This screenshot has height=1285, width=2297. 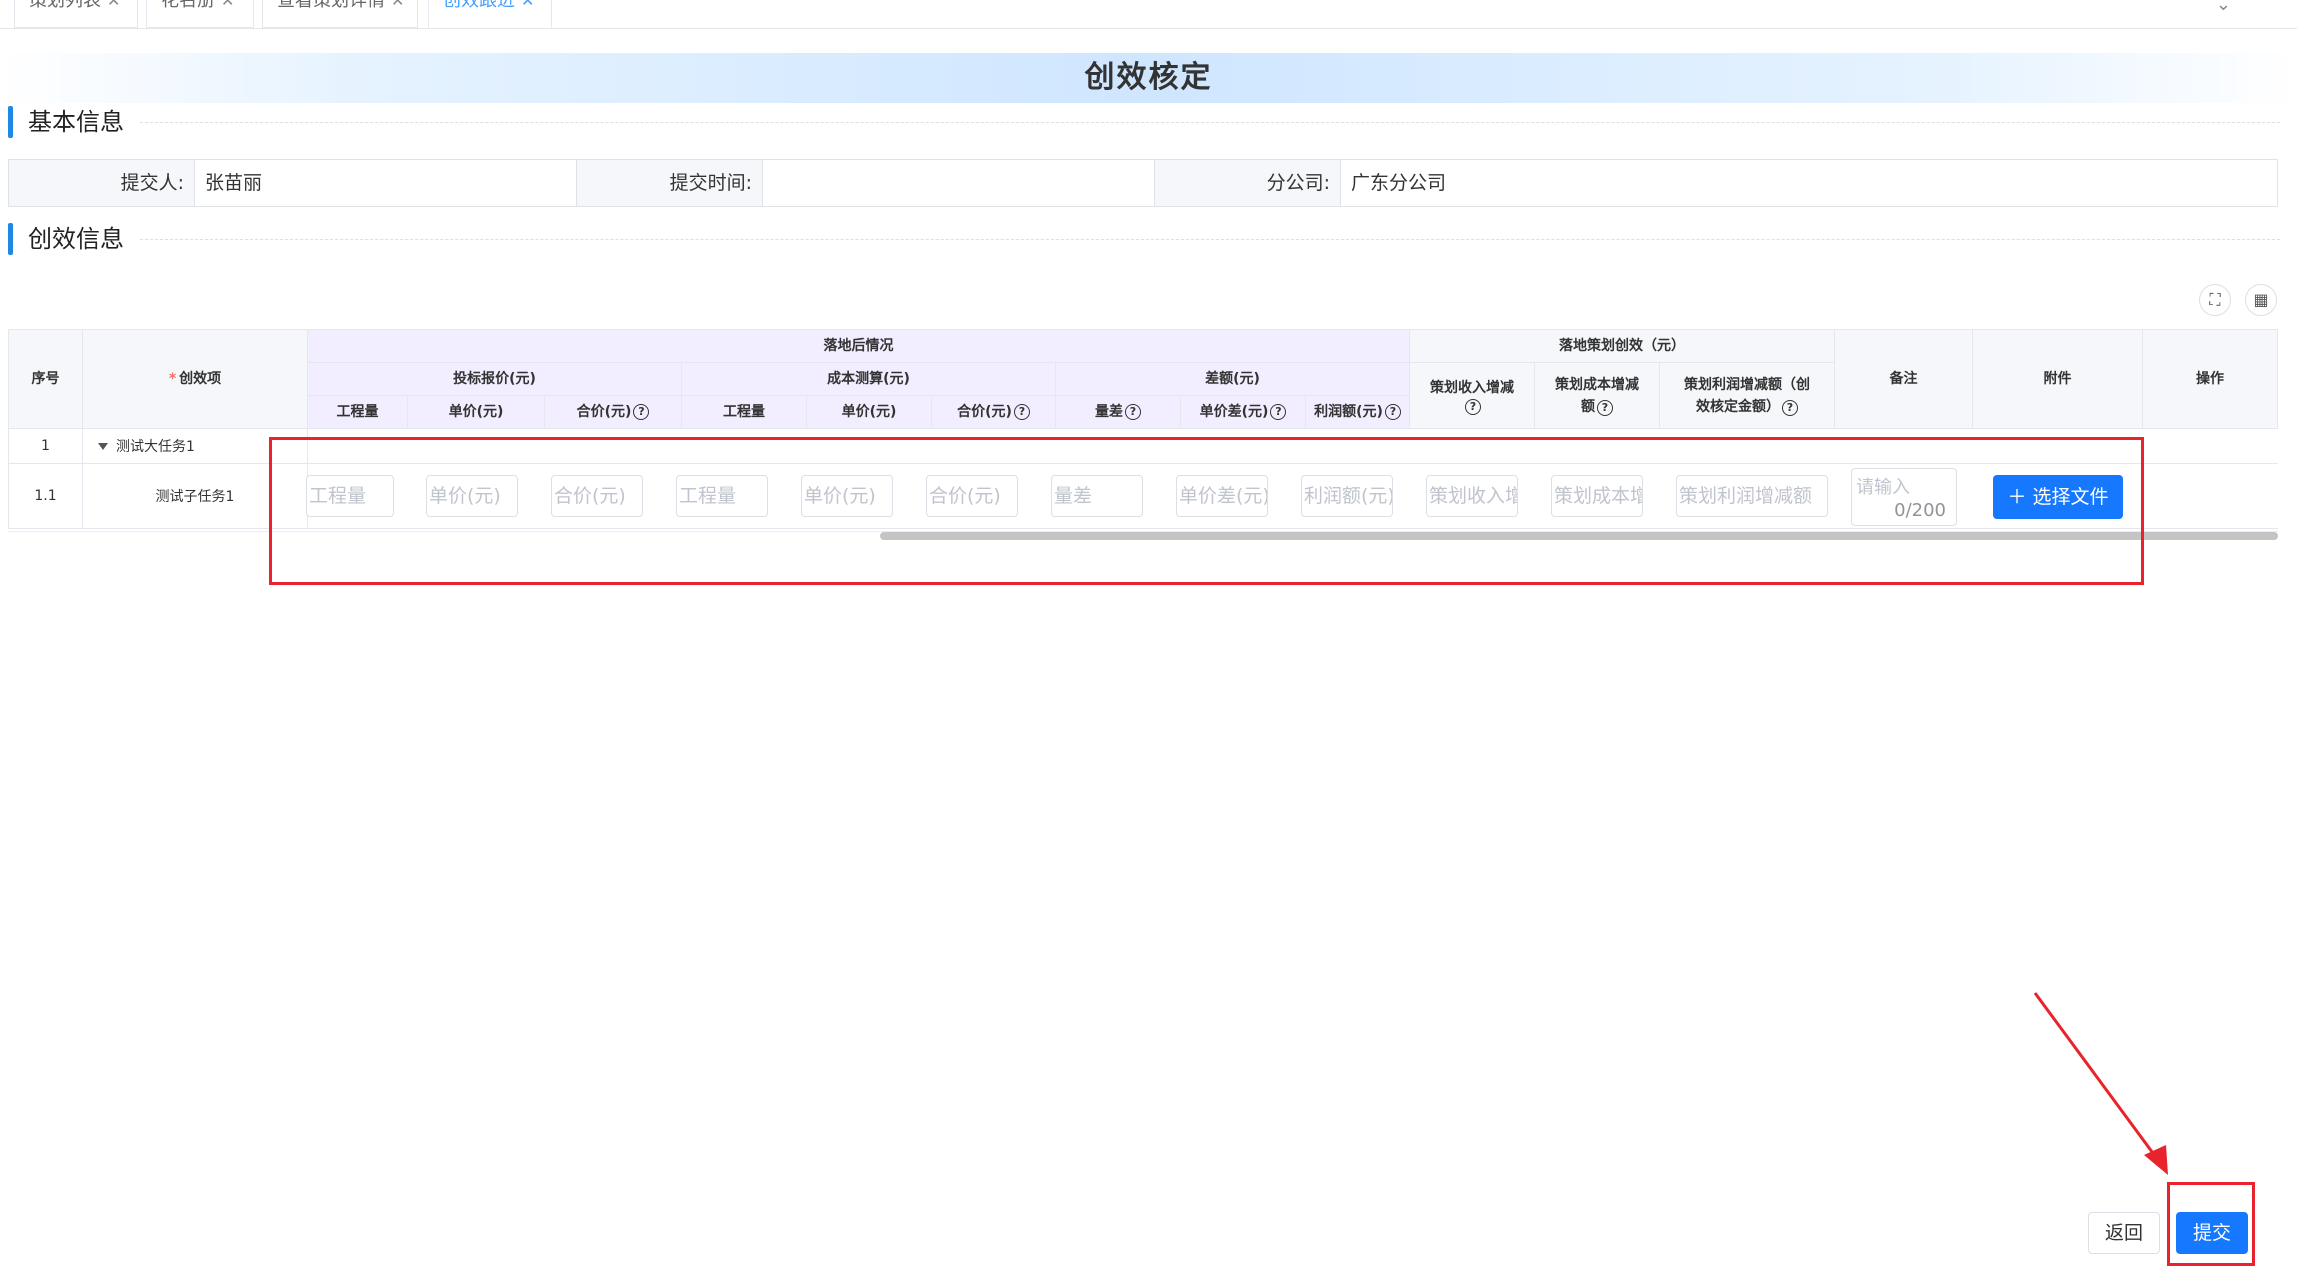 What do you see at coordinates (76, 239) in the screenshot?
I see `section-title: 创效信息` at bounding box center [76, 239].